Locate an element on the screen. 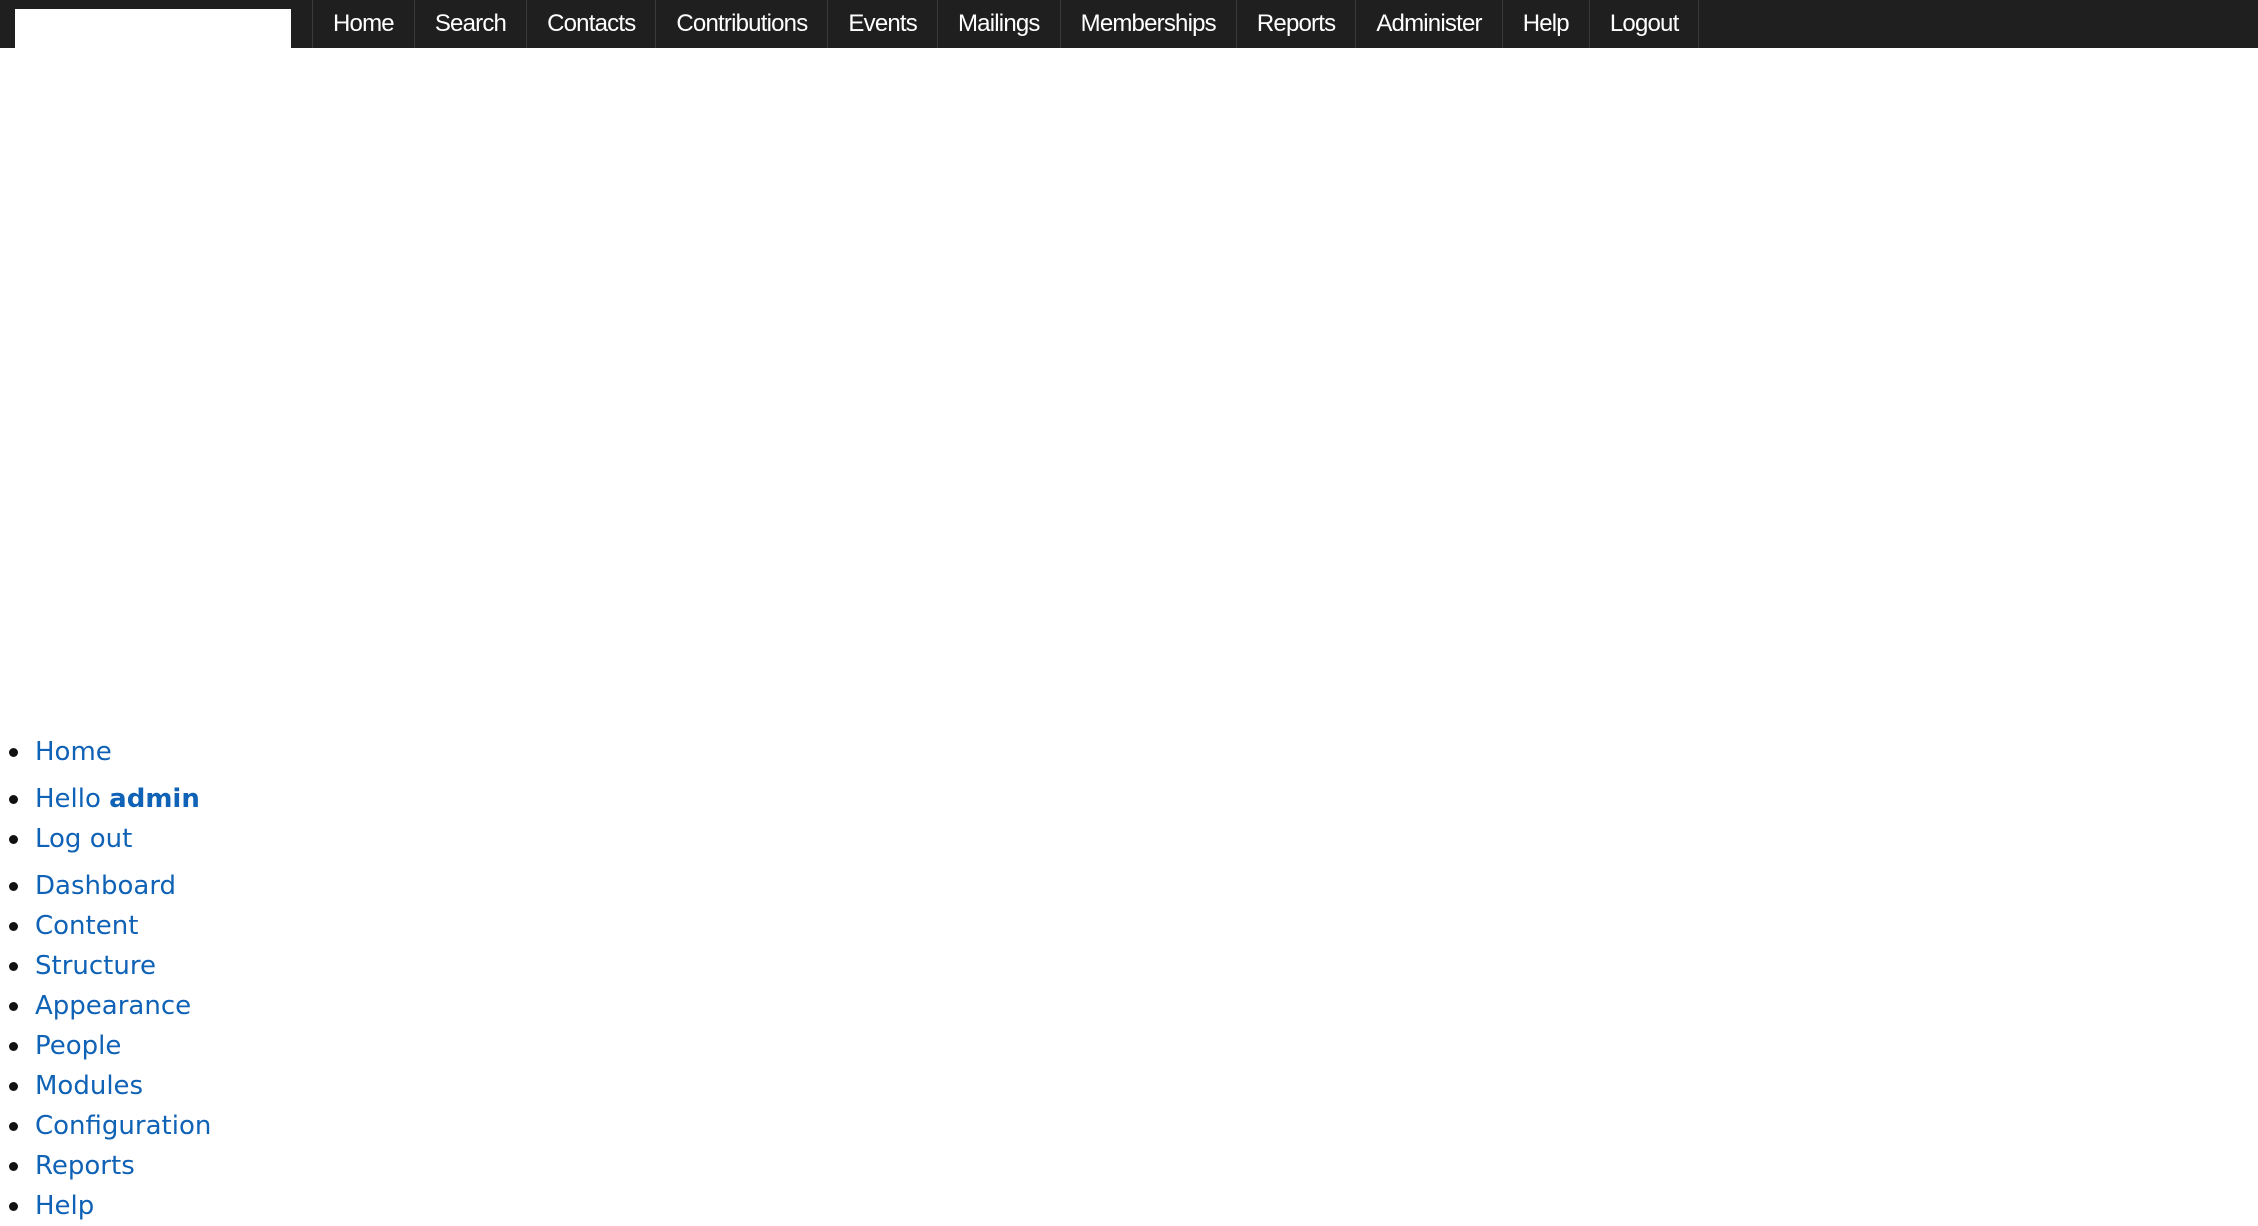 This screenshot has width=2258, height=1226. list-item: Content is located at coordinates (105, 926).